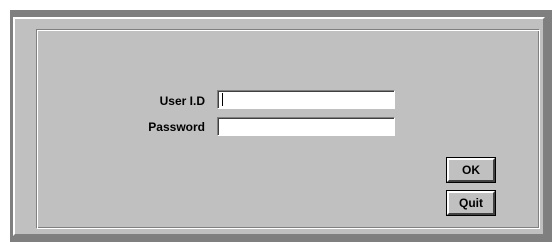  Describe the element at coordinates (182, 101) in the screenshot. I see `user-id-label: User I.D` at that location.